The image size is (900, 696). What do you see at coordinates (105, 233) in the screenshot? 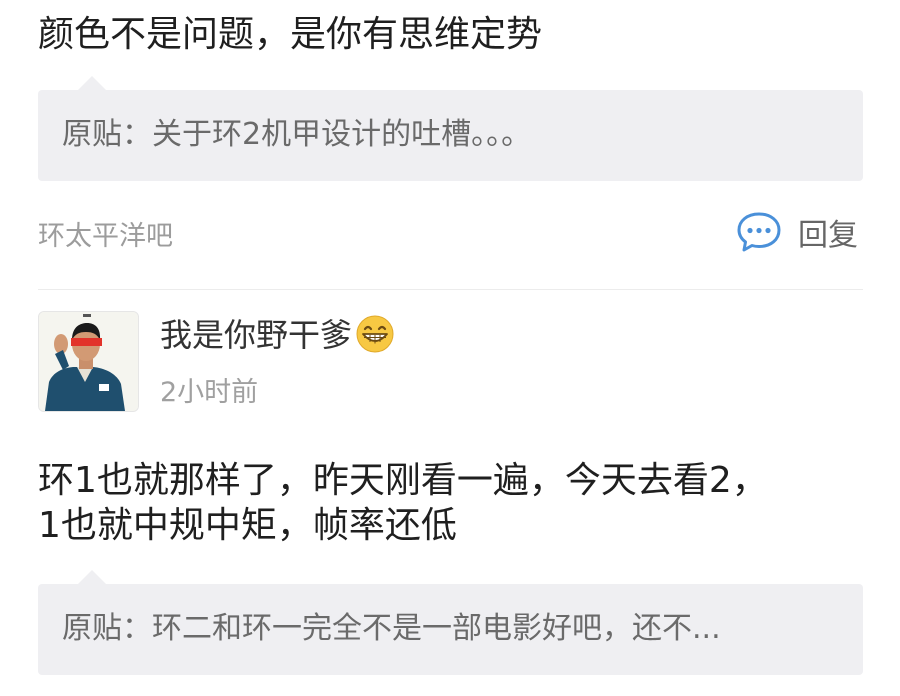
I see `forum-name: 环太平洋吧` at bounding box center [105, 233].